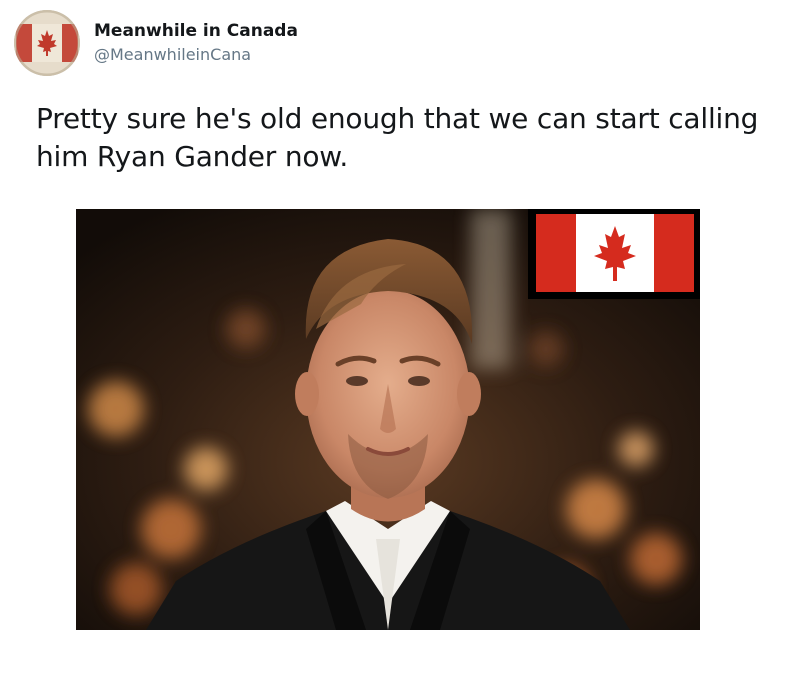 The height and width of the screenshot is (678, 800). I want to click on avatar, so click(47, 43).